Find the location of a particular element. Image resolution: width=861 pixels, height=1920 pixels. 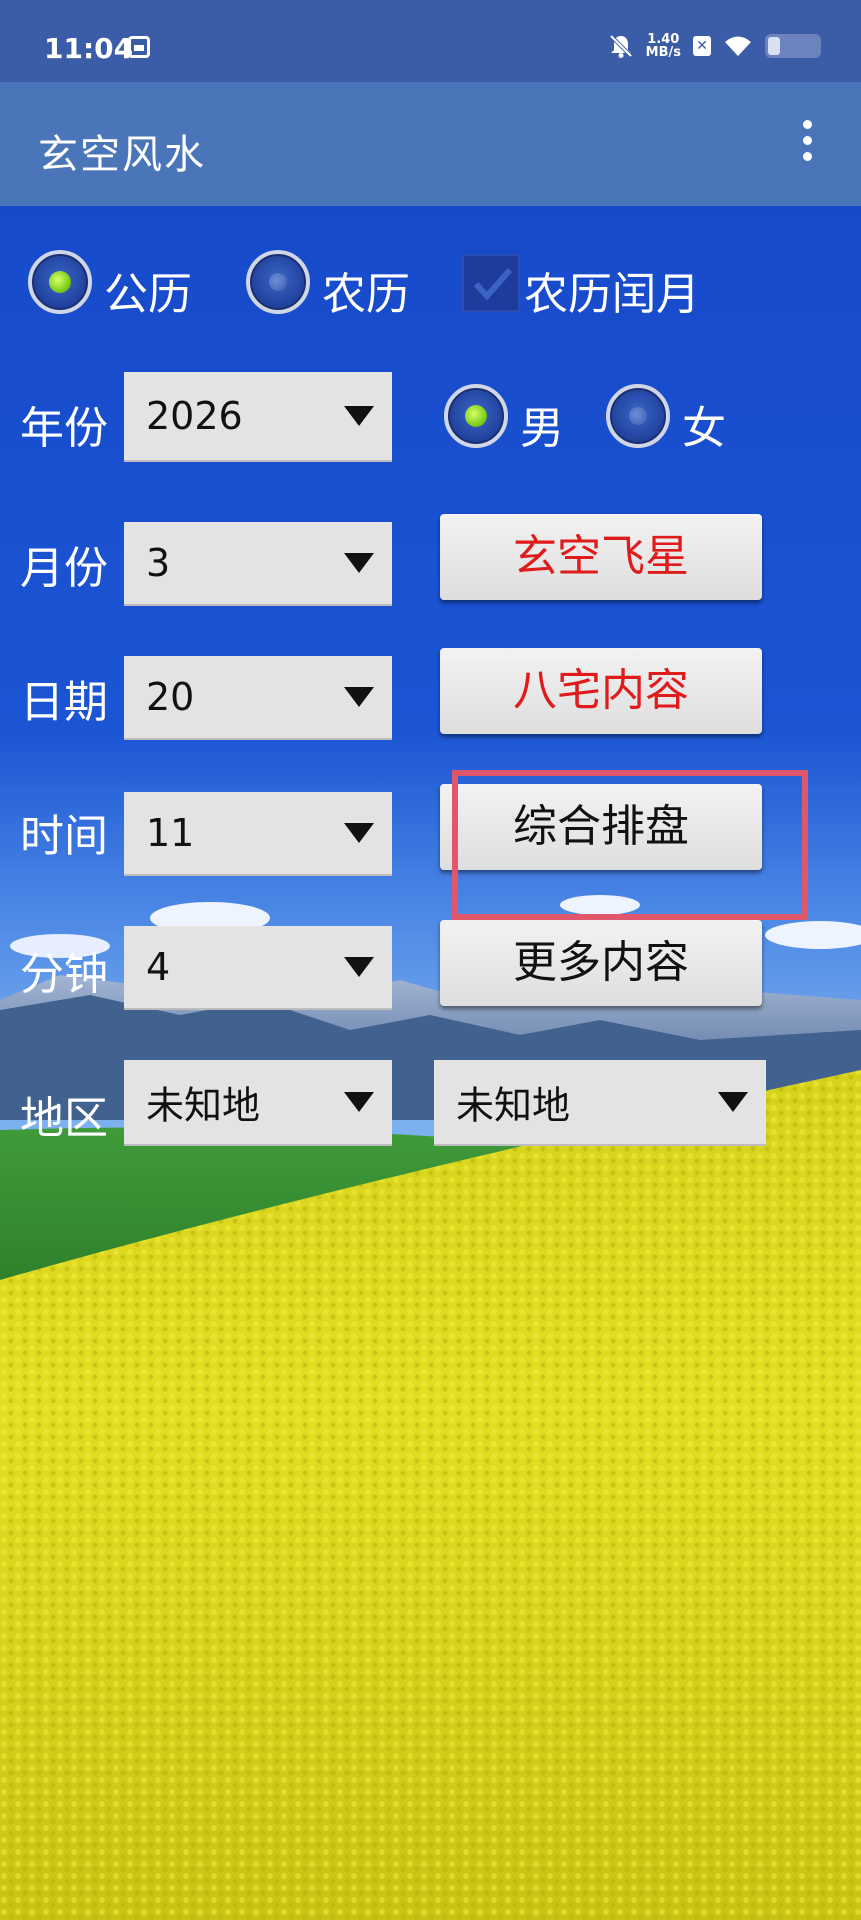

flying-star-button: 玄空飞星 is located at coordinates (601, 557).